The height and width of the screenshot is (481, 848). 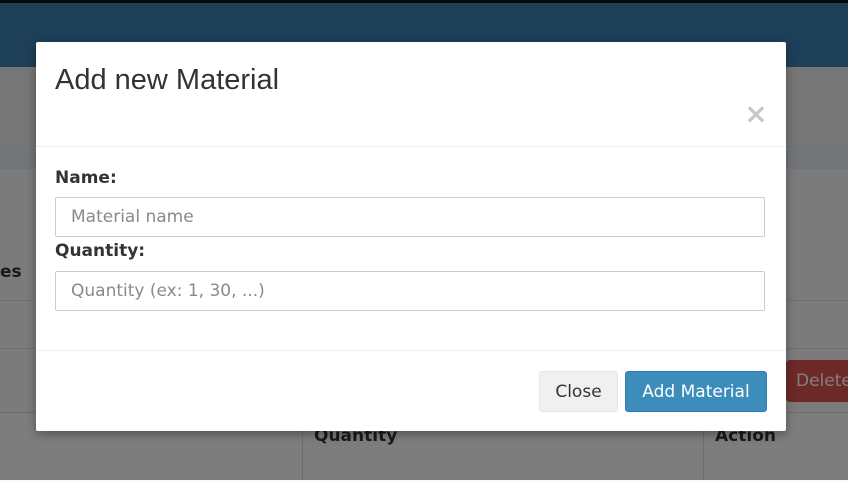 I want to click on add-material-button: Add Material, so click(x=696, y=391).